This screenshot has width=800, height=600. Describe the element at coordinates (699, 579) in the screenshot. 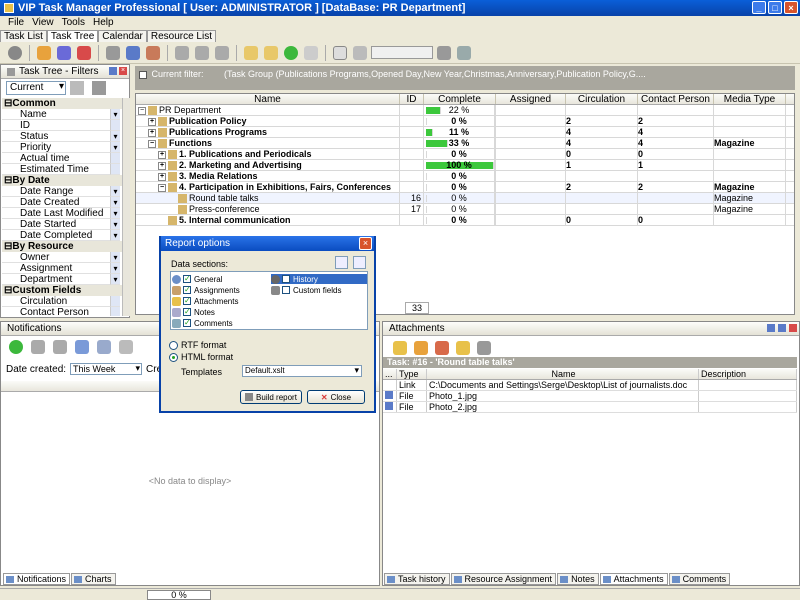

I see `tab-comments: Comments` at that location.